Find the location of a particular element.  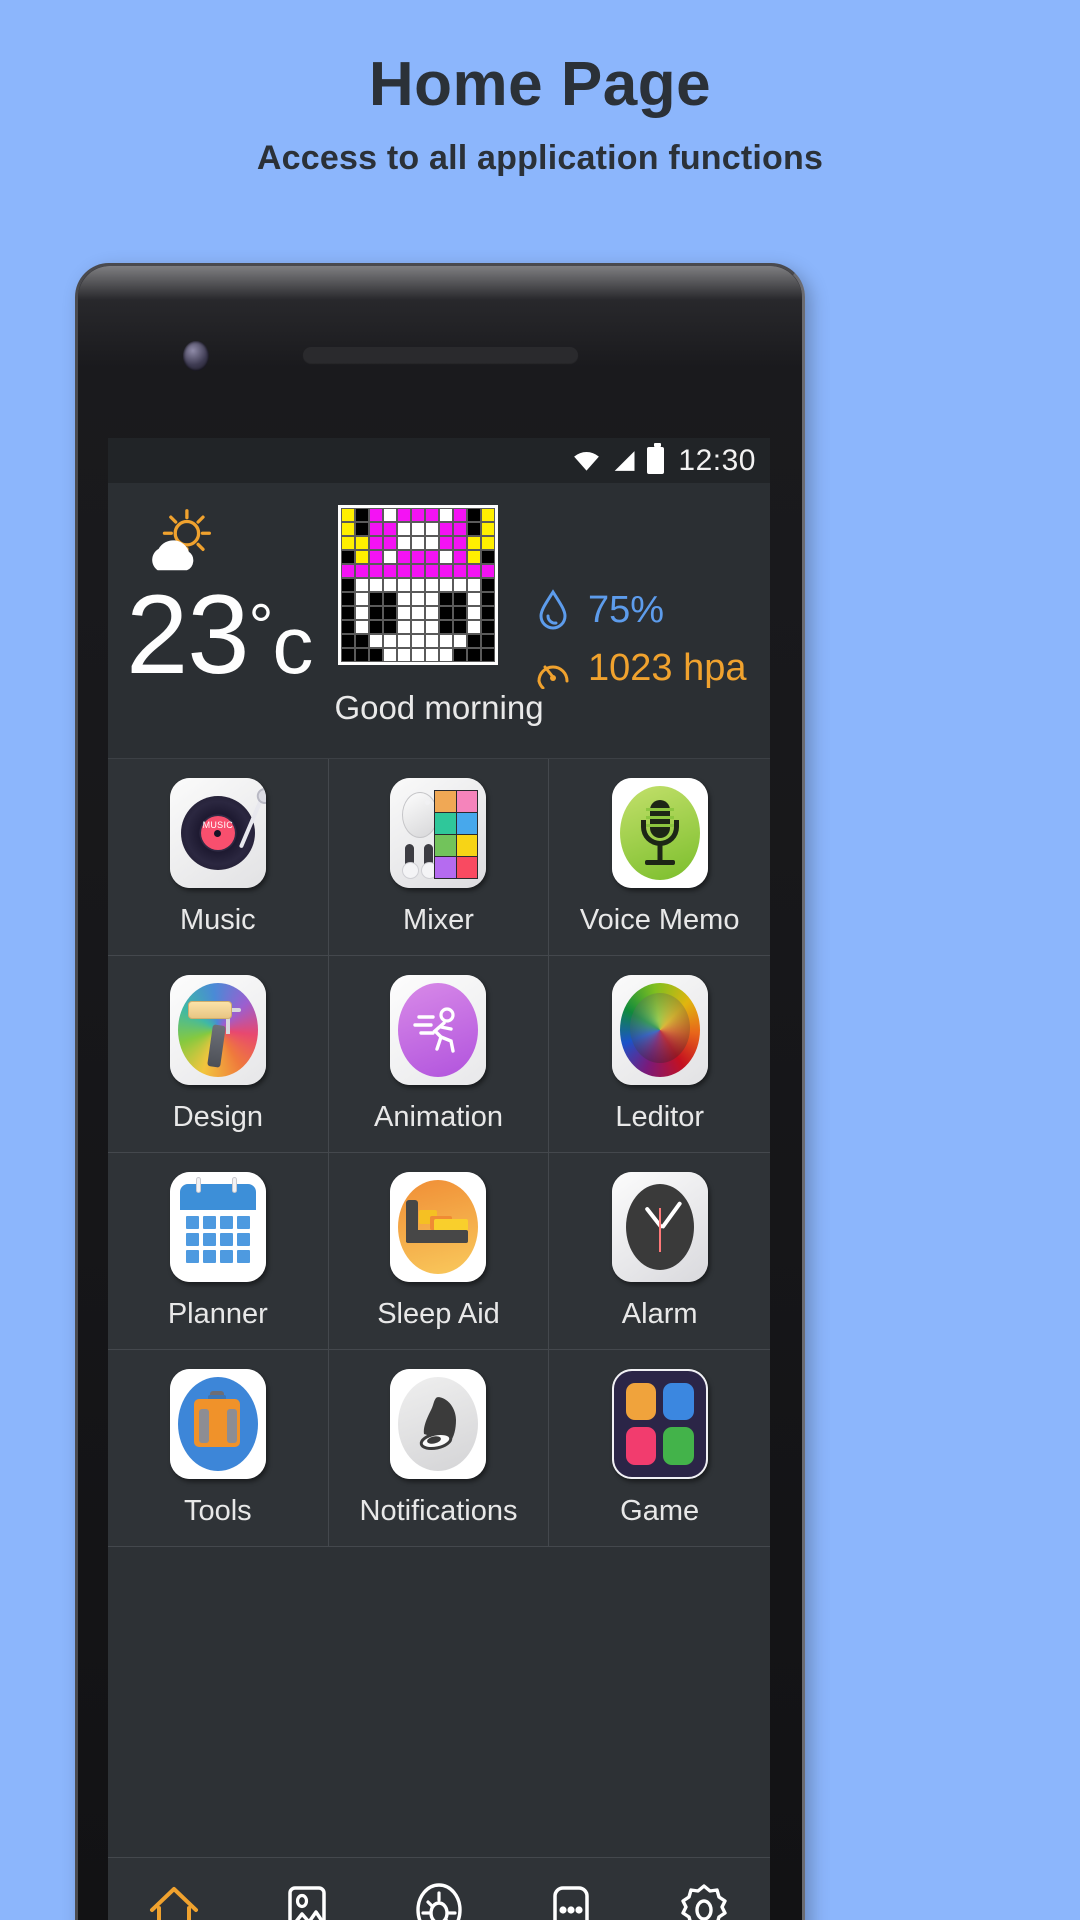

nav-home is located at coordinates (174, 1893).